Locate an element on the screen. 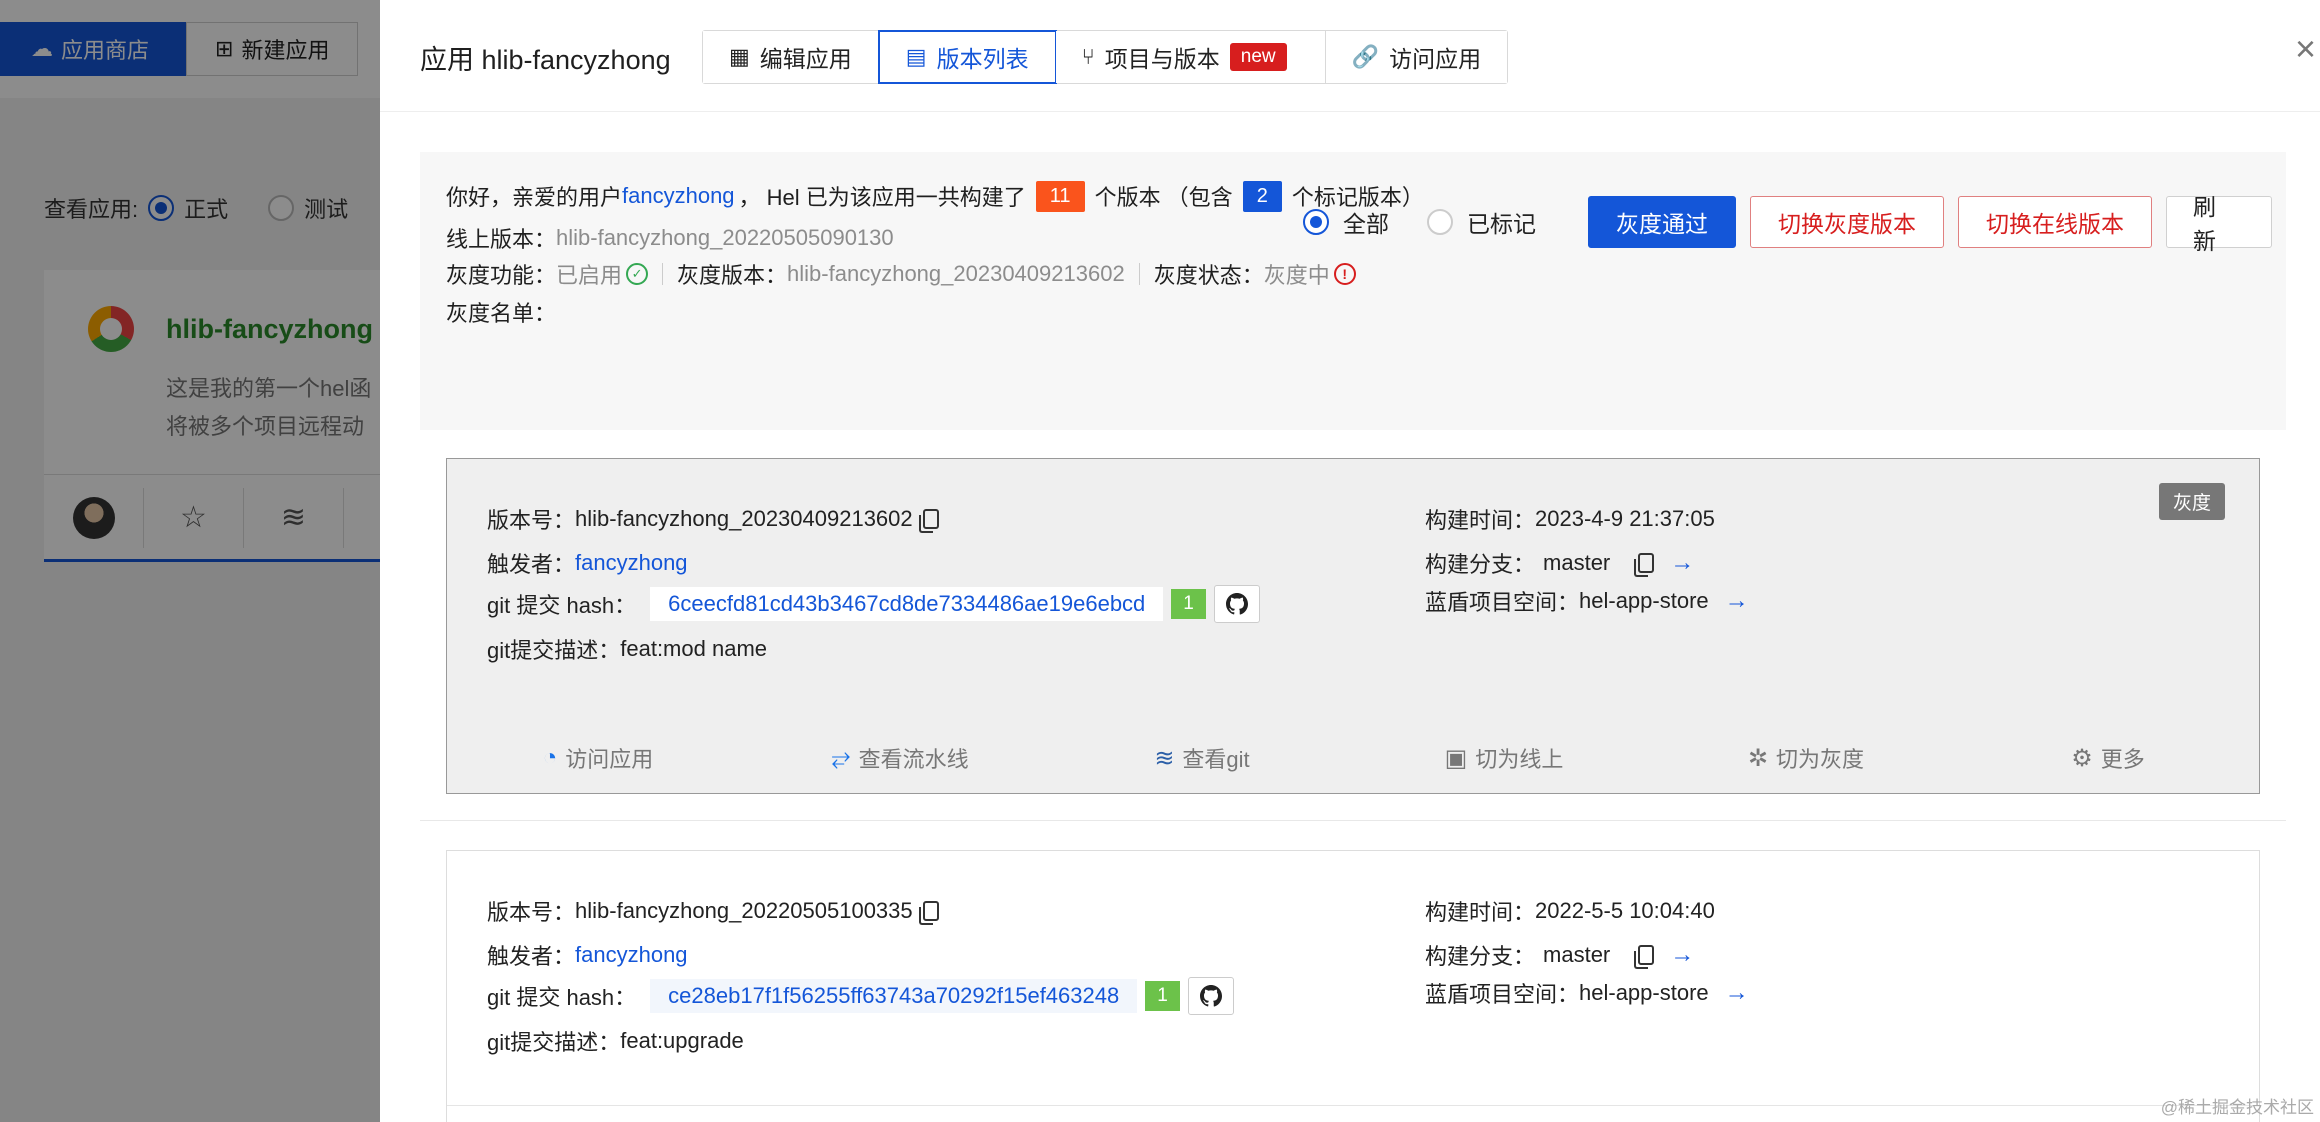 This screenshot has width=2320, height=1122. action-view-git: ≋ 查看git is located at coordinates (1202, 758).